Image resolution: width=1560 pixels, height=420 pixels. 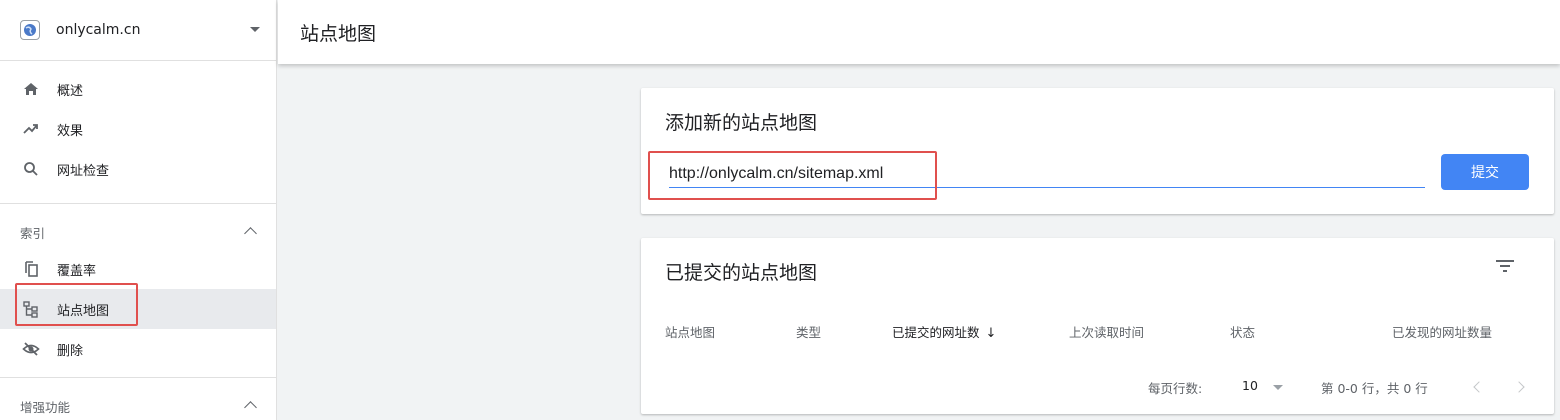 What do you see at coordinates (991, 333) in the screenshot?
I see `arrow-down-icon: ↓` at bounding box center [991, 333].